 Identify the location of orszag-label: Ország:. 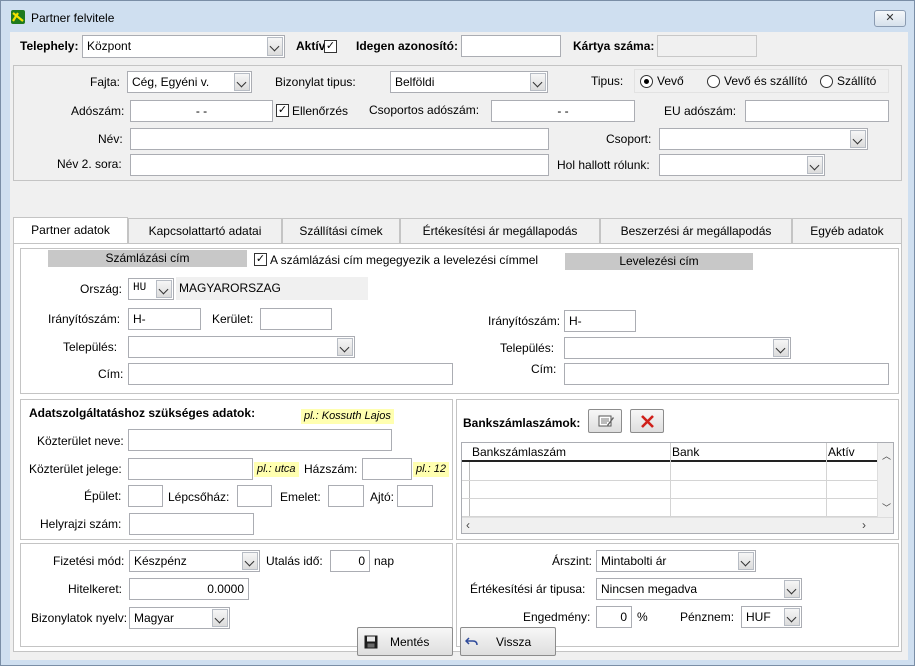
(101, 289).